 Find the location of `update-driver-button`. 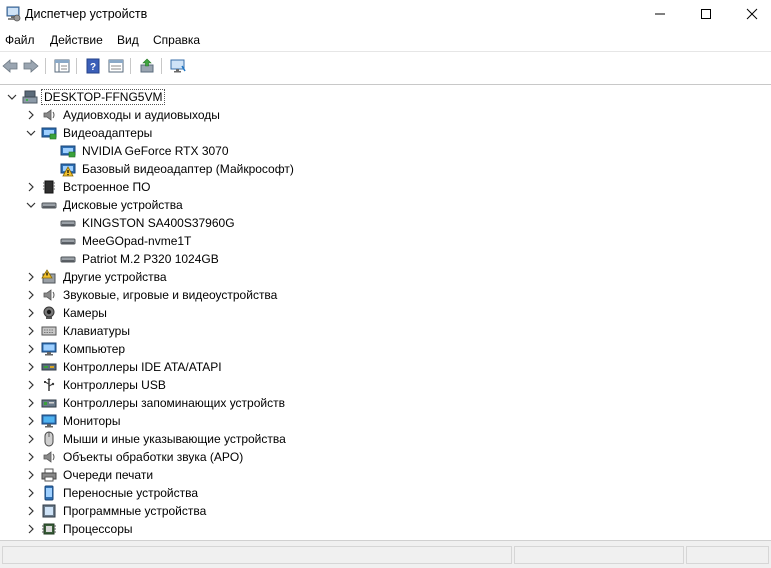

update-driver-button is located at coordinates (147, 66).